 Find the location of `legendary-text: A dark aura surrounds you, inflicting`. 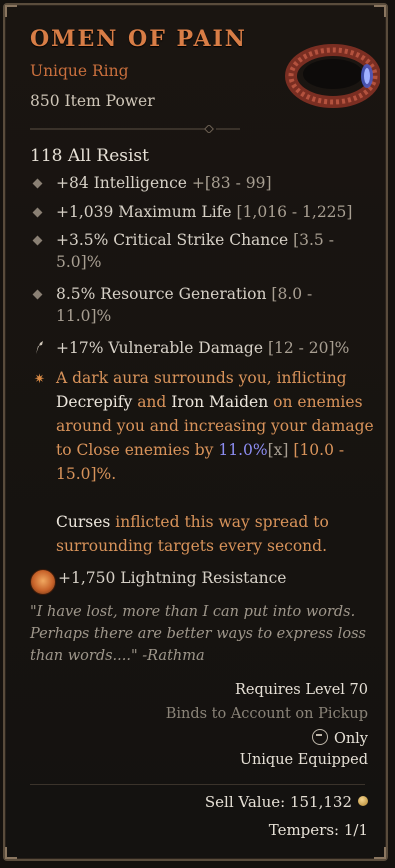

legendary-text: A dark aura surrounds you, inflicting is located at coordinates (201, 378).